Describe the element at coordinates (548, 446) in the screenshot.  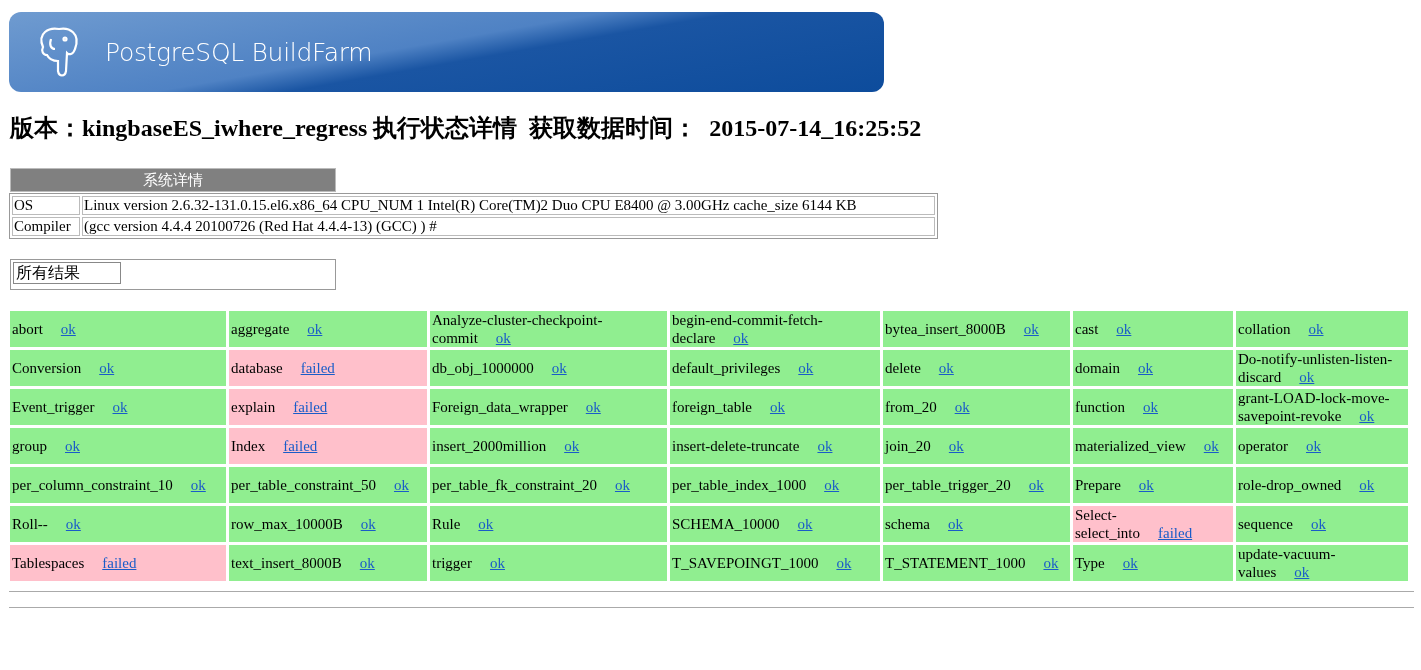
I see `result-cell: insert_2000million ok` at that location.